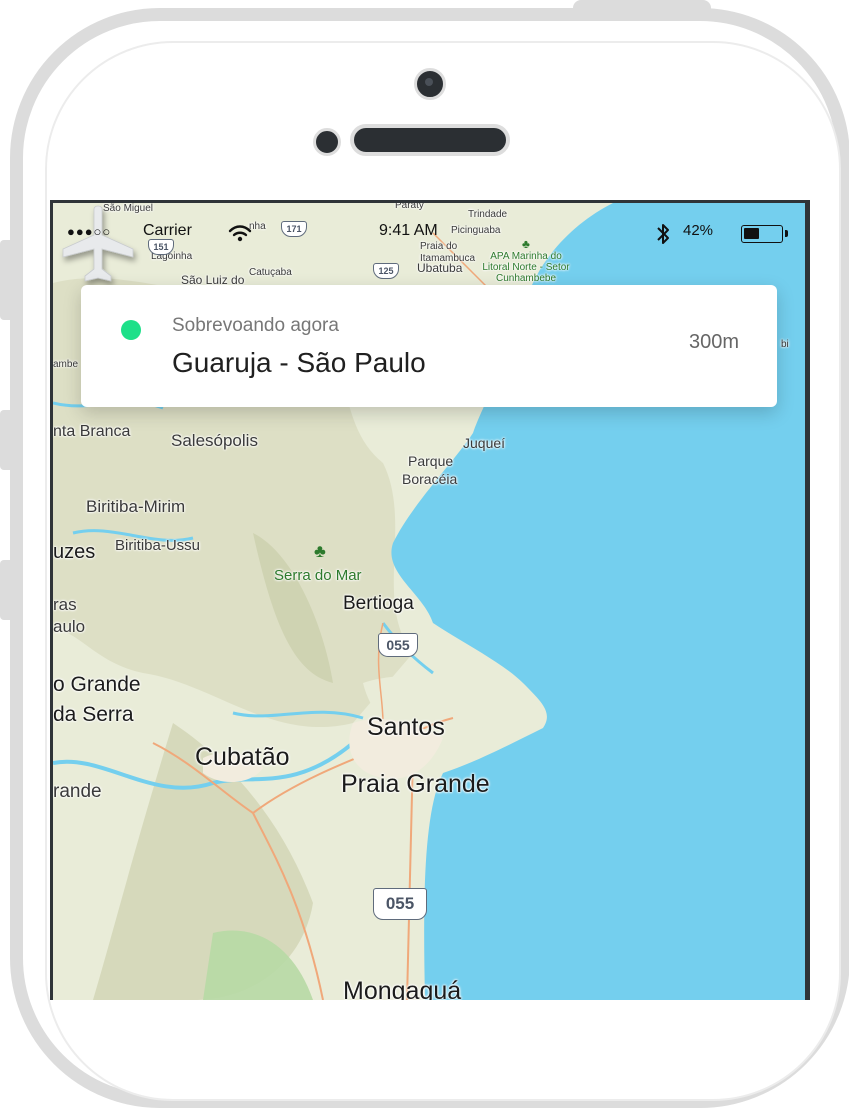 This screenshot has width=849, height=1108. I want to click on battery-percent: 42%, so click(698, 230).